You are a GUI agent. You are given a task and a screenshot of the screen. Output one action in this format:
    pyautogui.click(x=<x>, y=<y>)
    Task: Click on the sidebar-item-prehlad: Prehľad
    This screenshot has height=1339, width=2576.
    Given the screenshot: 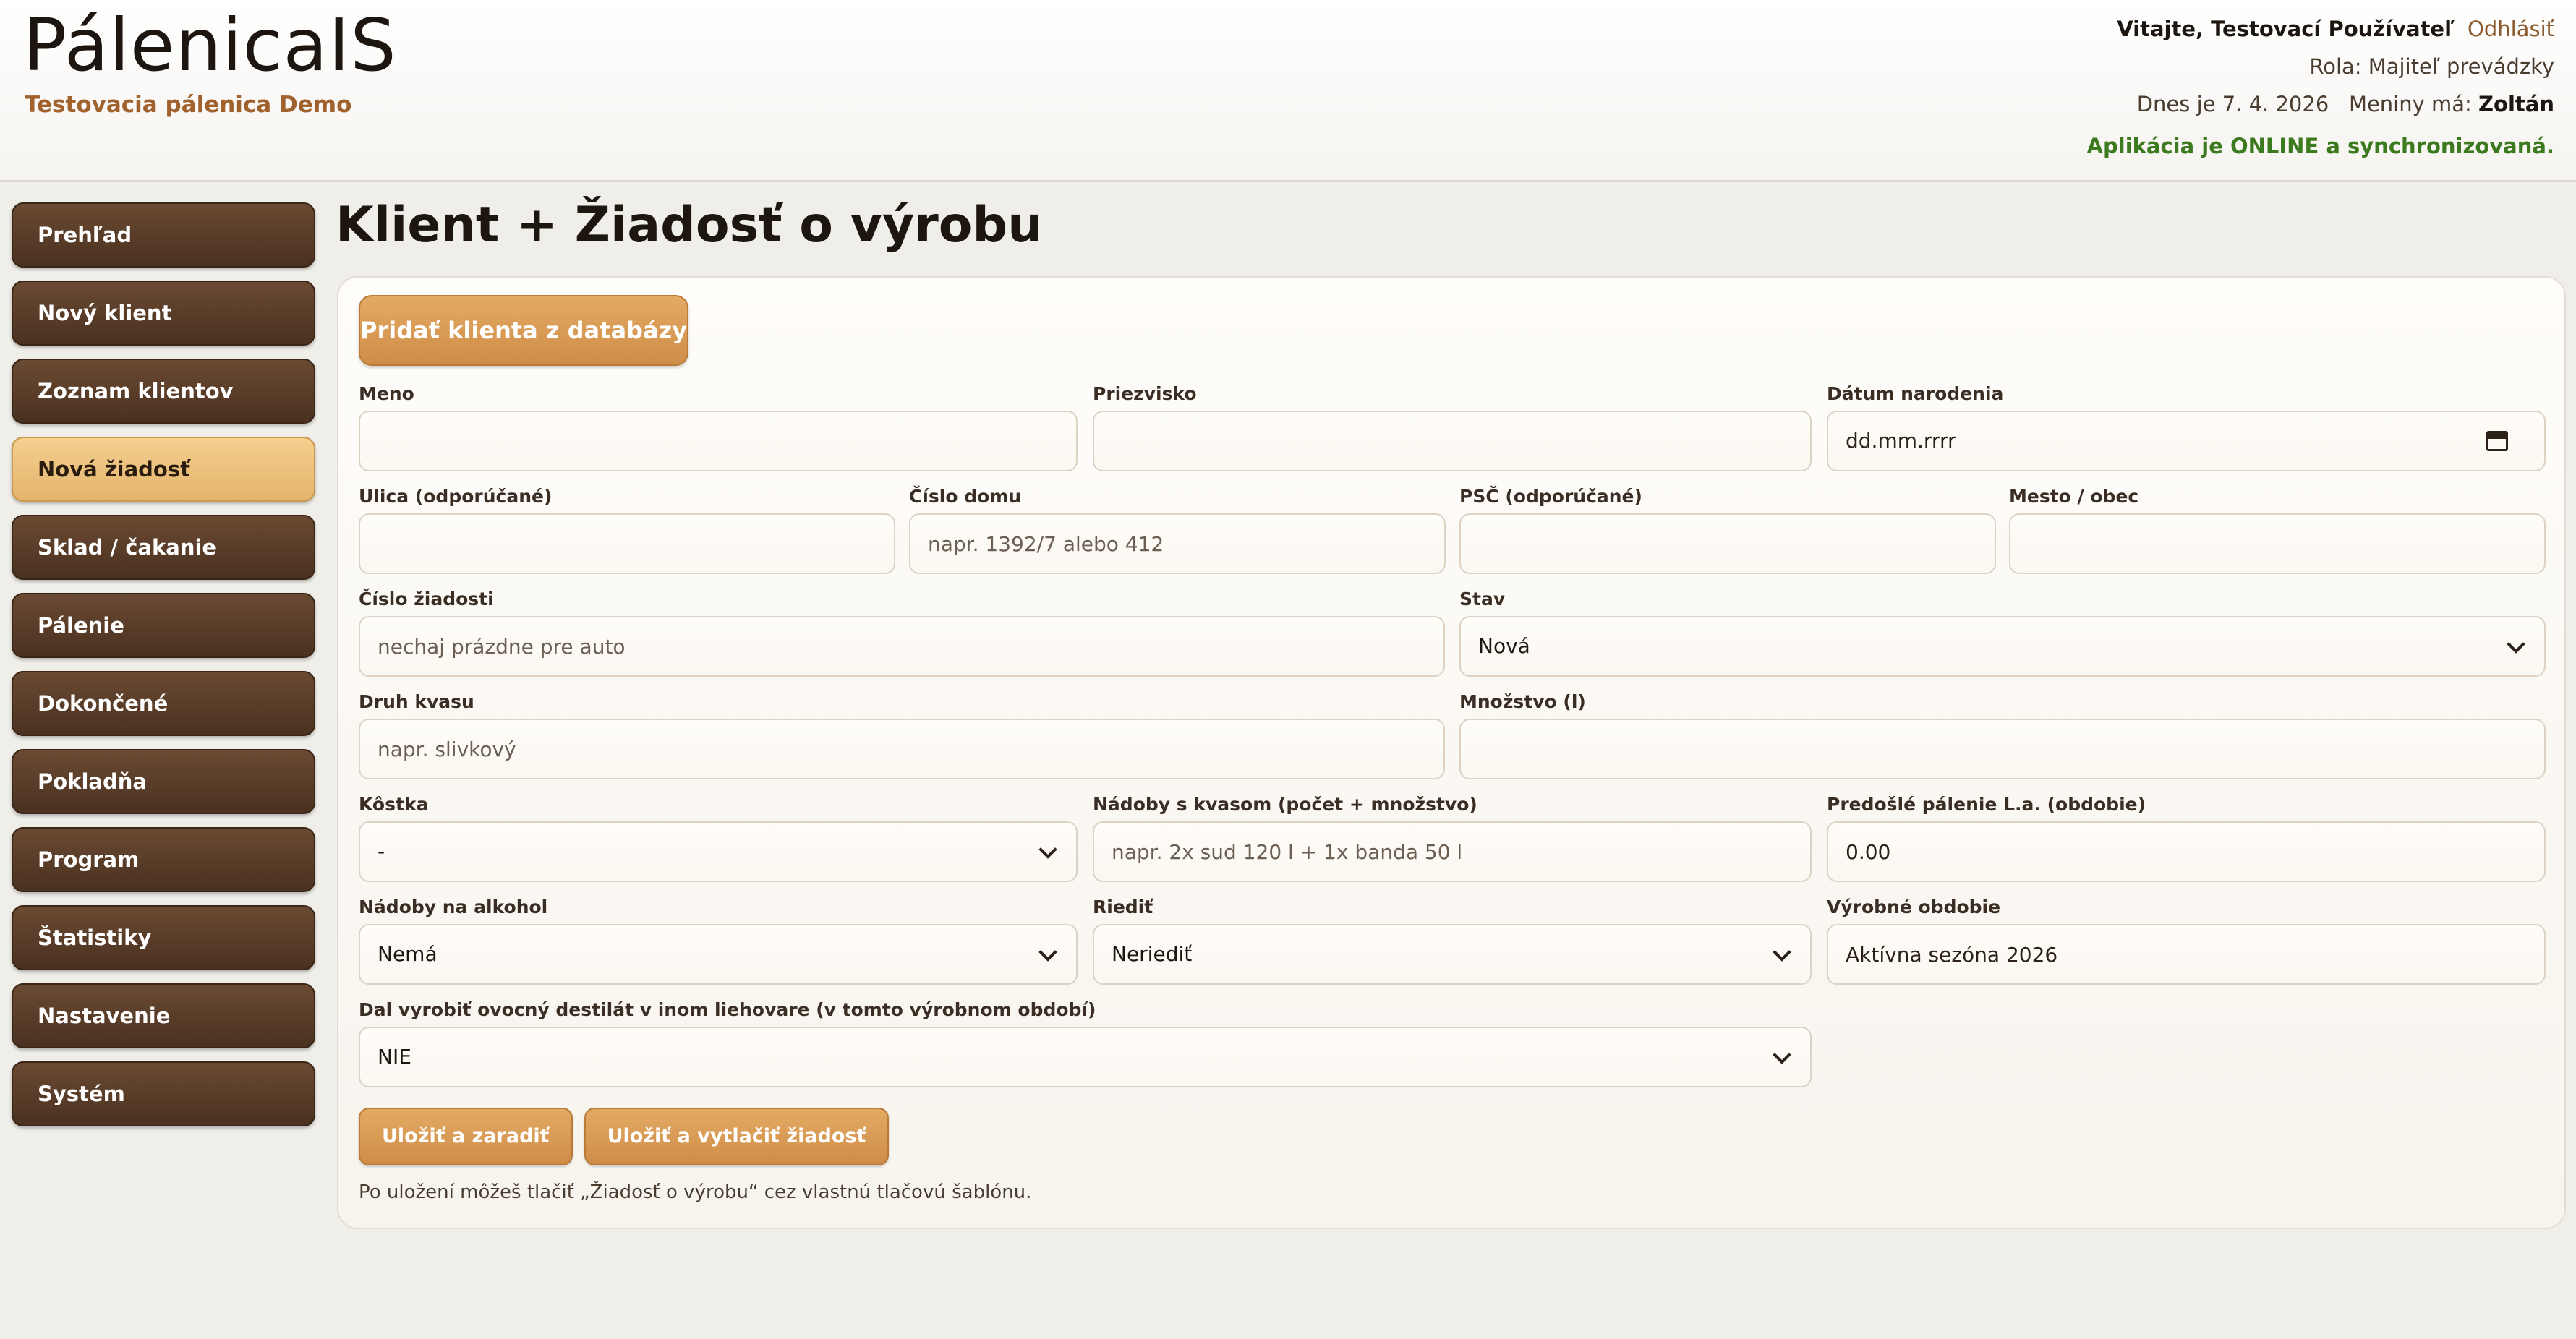 What is the action you would take?
    pyautogui.click(x=163, y=235)
    